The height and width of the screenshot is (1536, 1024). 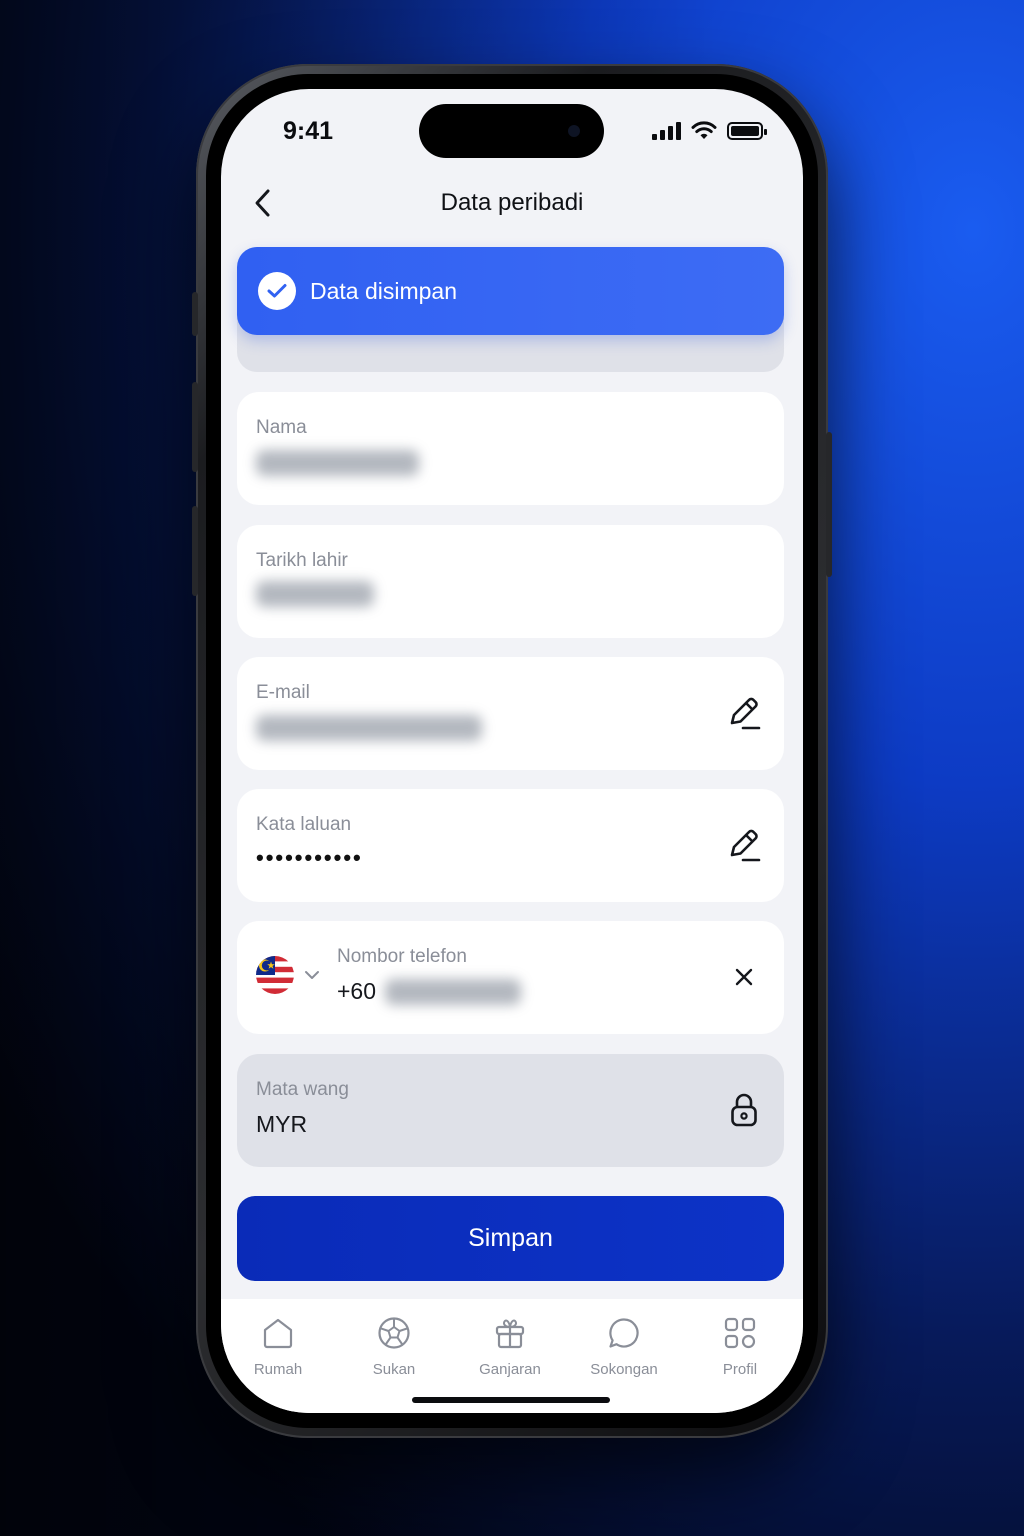 What do you see at coordinates (574, 131) in the screenshot?
I see `camera-icon` at bounding box center [574, 131].